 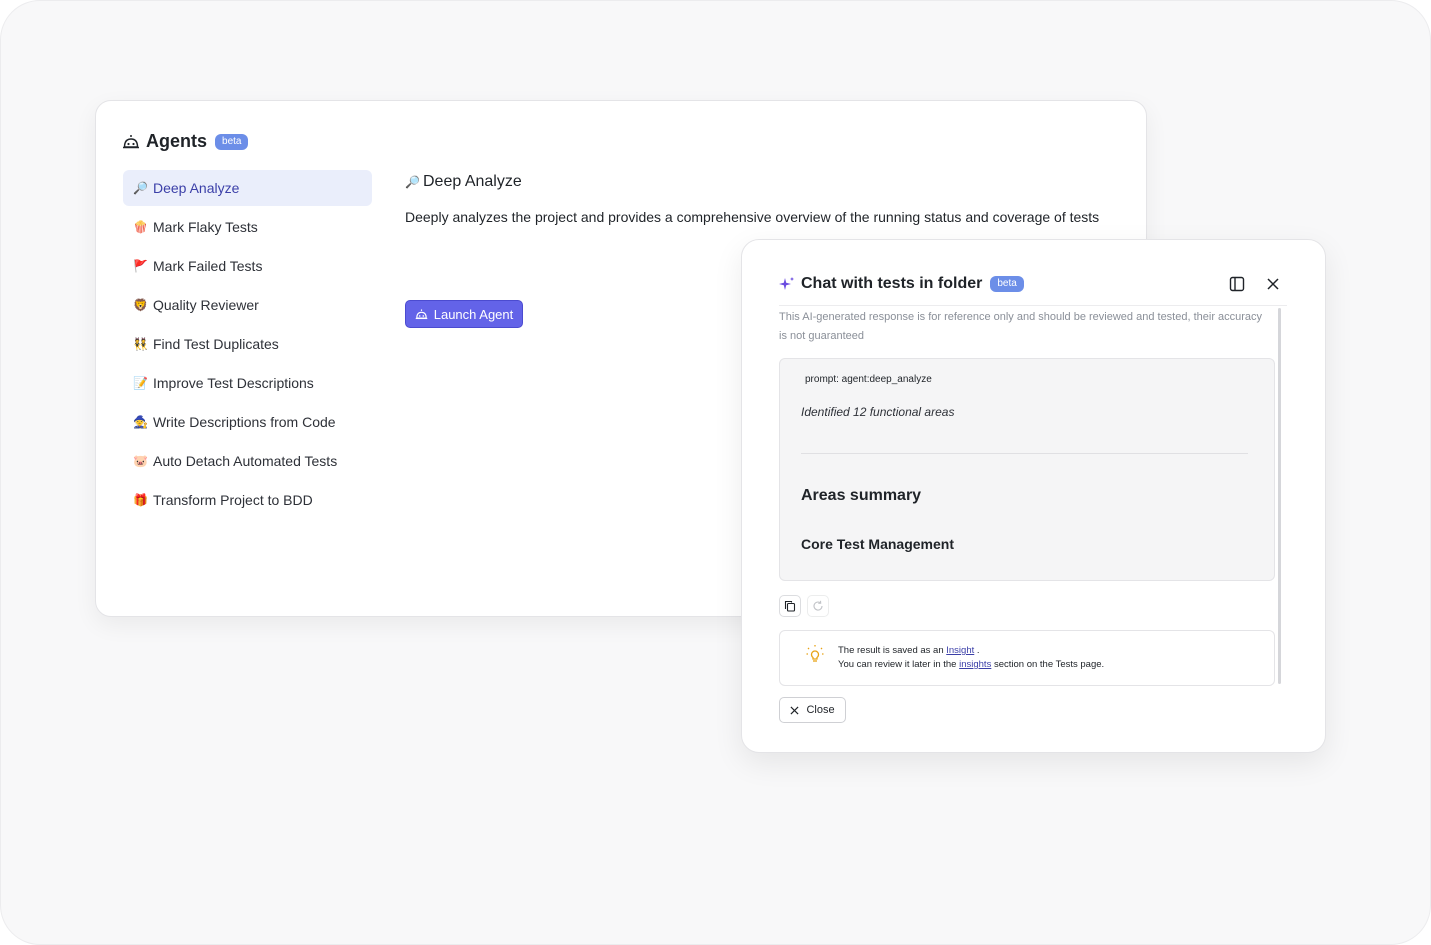 I want to click on launch-agent-button: Launch Agent, so click(x=464, y=314).